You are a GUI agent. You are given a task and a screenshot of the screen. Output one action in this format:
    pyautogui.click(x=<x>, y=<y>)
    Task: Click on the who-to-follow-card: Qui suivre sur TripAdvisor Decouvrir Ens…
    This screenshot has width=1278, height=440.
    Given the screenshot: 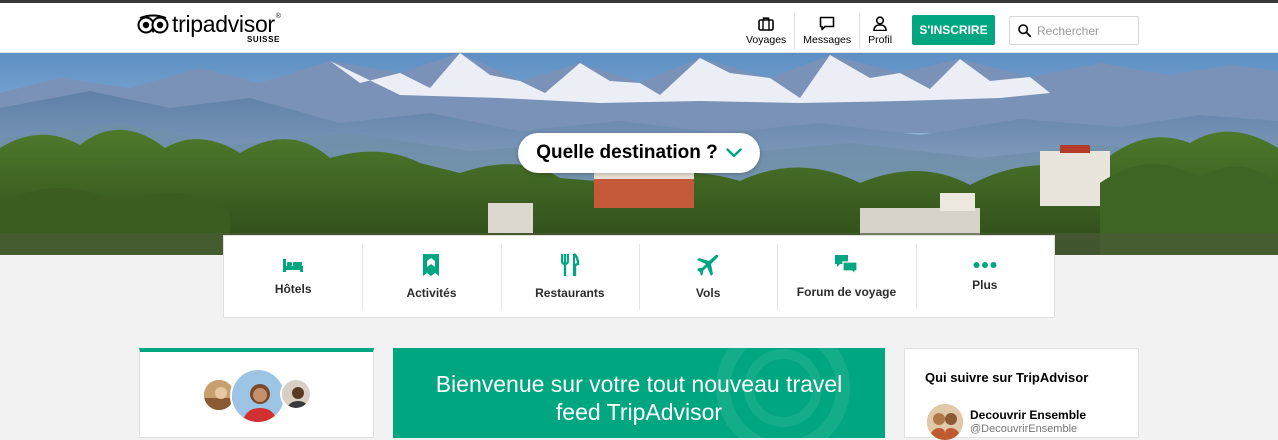 What is the action you would take?
    pyautogui.click(x=1021, y=394)
    